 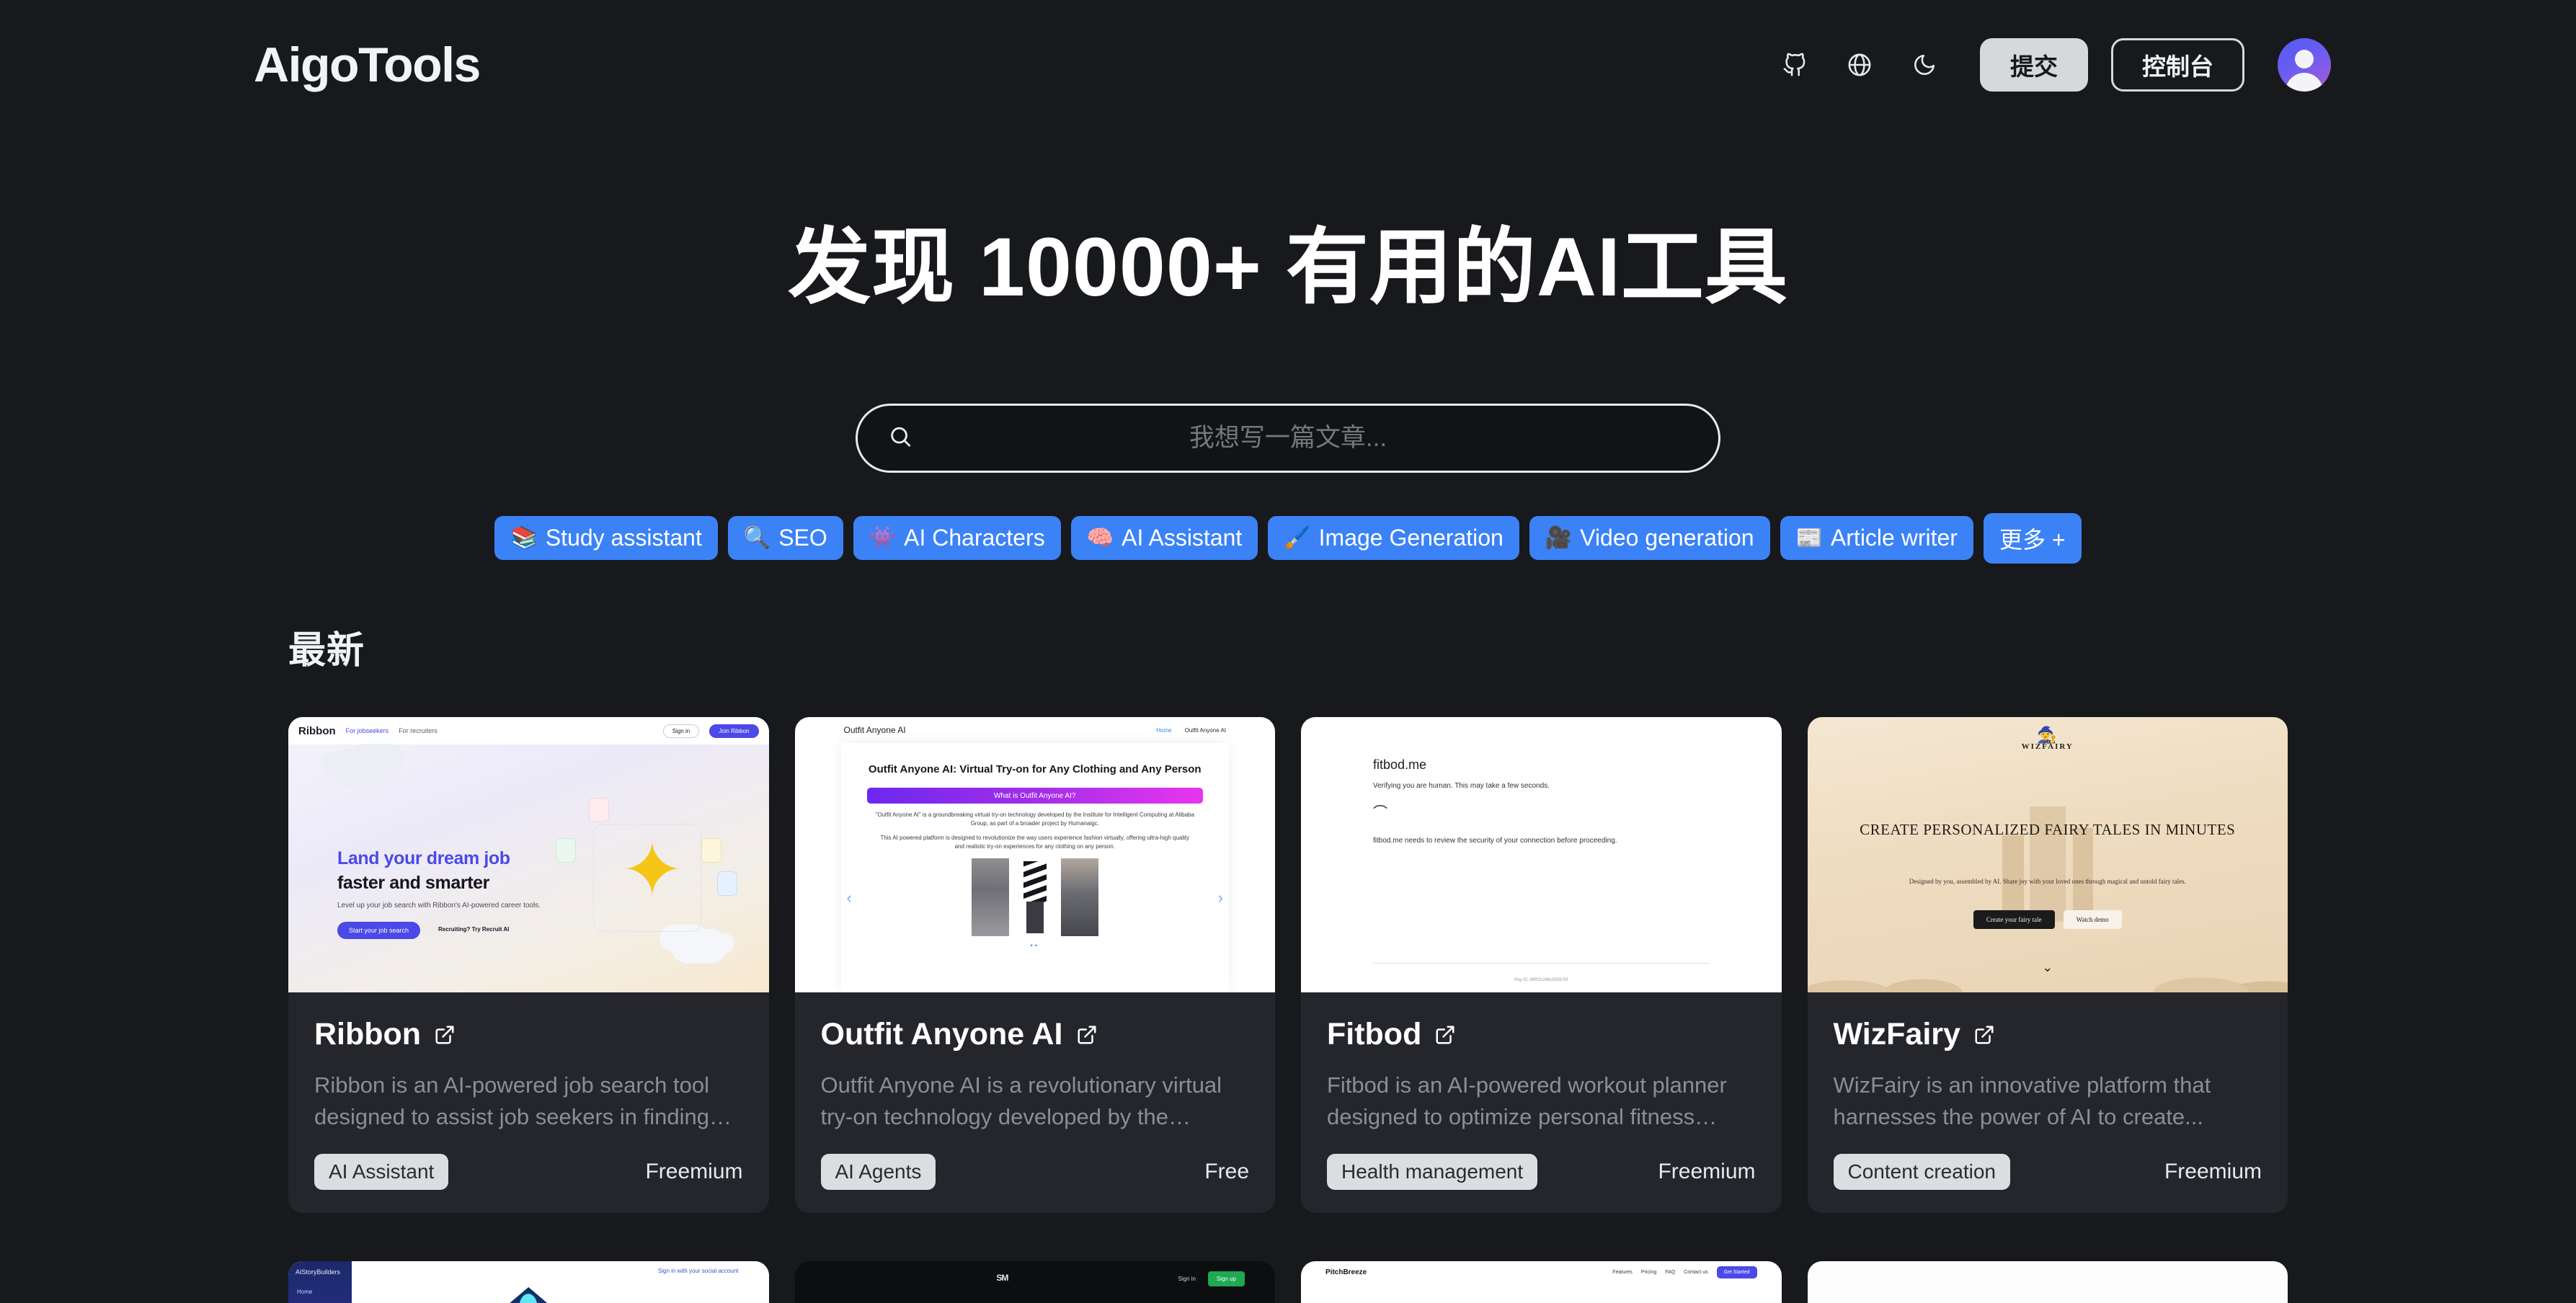 I want to click on thumb-nav-item: Home, so click(x=1164, y=730).